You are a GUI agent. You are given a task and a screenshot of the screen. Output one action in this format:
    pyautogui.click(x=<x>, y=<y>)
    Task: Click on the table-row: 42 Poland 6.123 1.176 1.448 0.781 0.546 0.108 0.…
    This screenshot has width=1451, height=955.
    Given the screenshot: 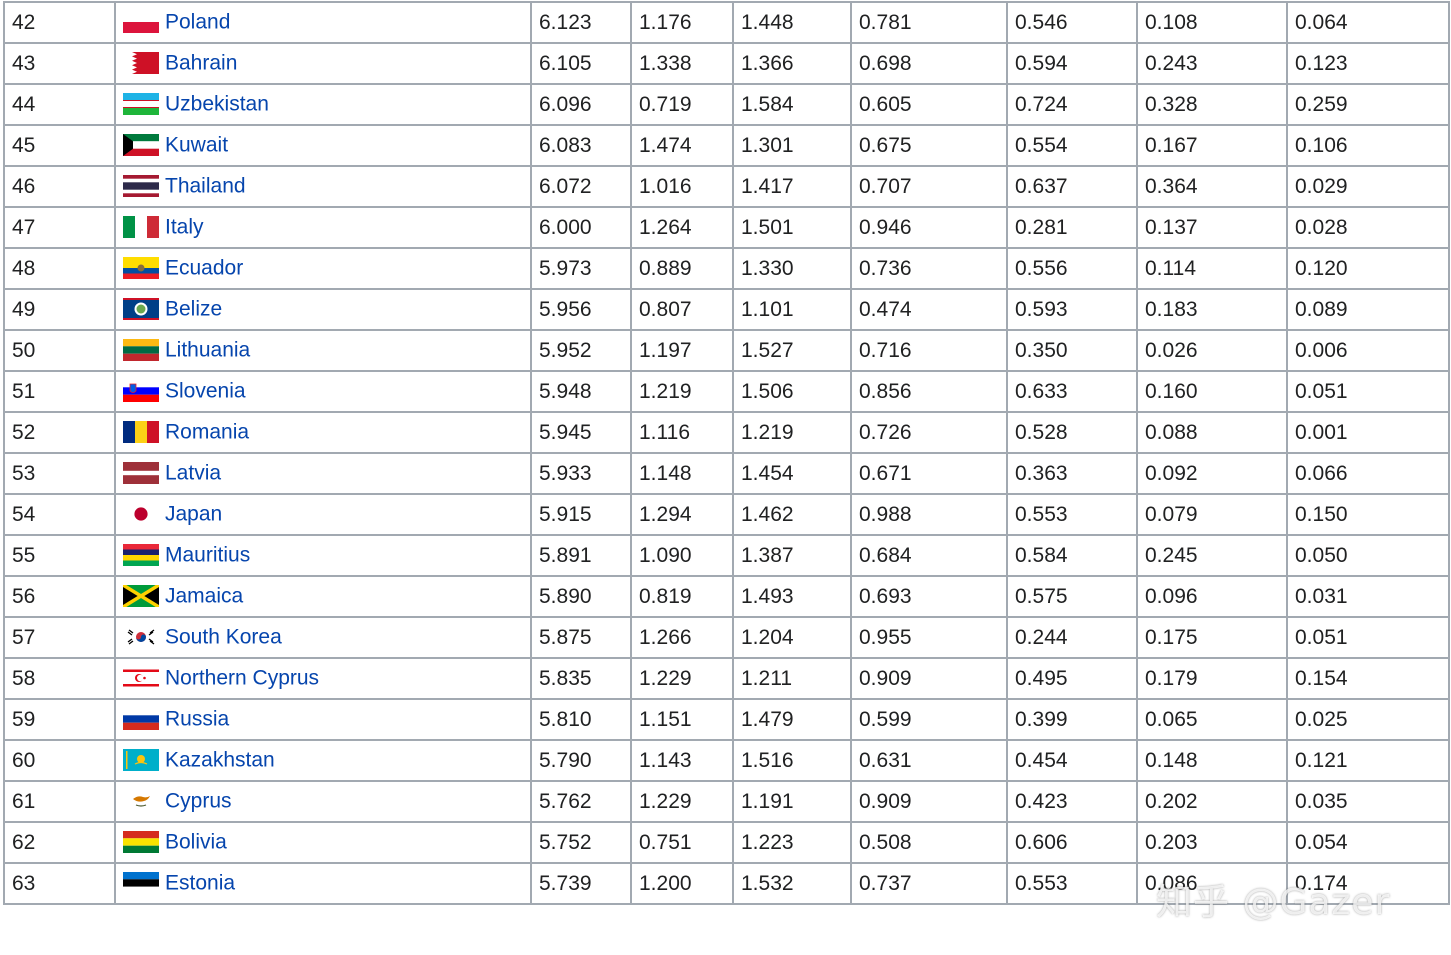 What is the action you would take?
    pyautogui.click(x=726, y=22)
    